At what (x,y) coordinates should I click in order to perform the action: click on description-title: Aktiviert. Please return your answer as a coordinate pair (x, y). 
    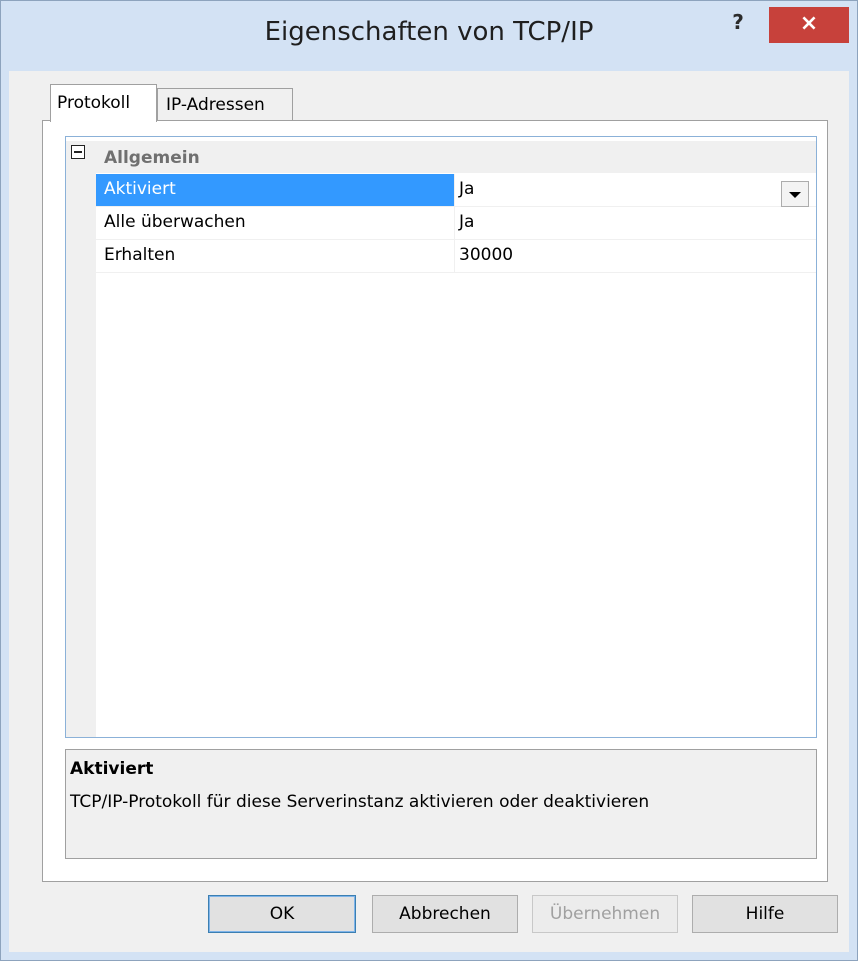
    Looking at the image, I should click on (112, 769).